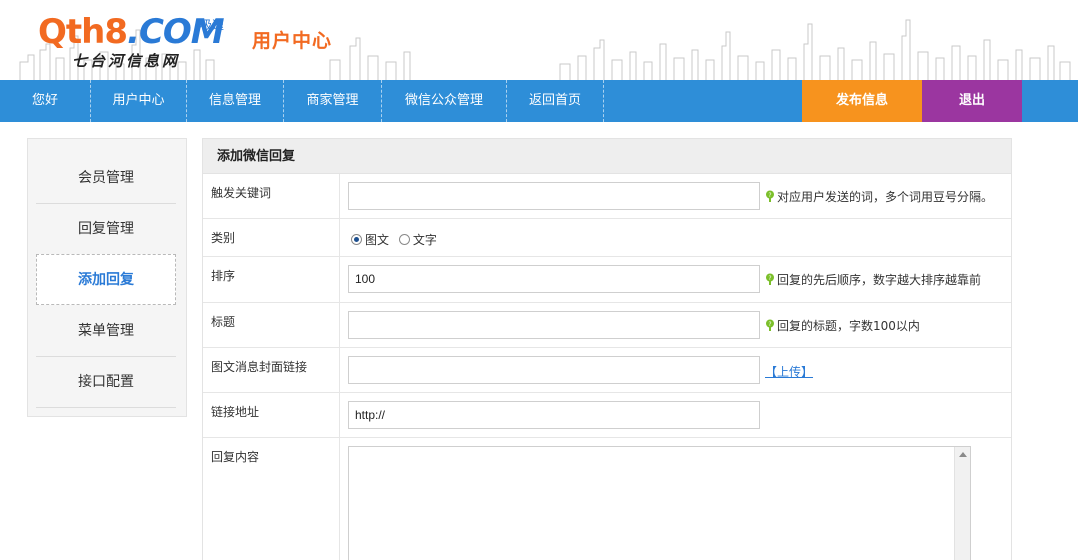 The image size is (1078, 560). I want to click on link-input, so click(554, 415).